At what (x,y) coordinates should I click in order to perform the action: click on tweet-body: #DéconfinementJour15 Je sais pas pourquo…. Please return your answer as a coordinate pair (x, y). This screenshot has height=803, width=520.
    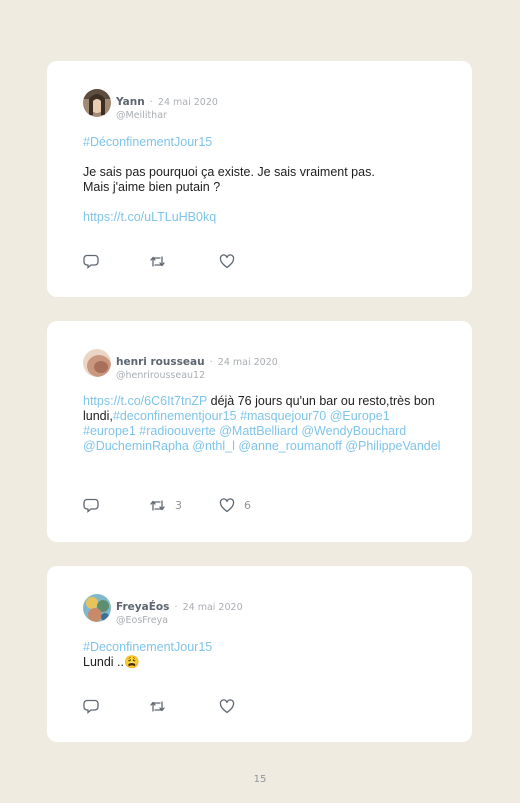
    Looking at the image, I should click on (263, 180).